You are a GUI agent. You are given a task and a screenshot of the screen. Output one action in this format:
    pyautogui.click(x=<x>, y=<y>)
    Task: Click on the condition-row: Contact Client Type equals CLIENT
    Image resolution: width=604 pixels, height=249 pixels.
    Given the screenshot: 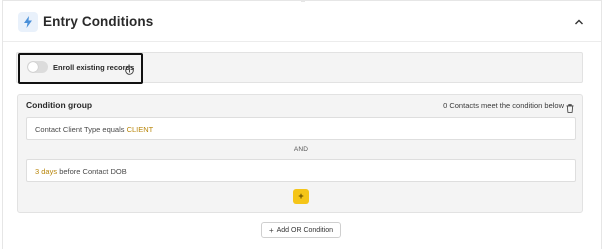 What is the action you would take?
    pyautogui.click(x=301, y=128)
    